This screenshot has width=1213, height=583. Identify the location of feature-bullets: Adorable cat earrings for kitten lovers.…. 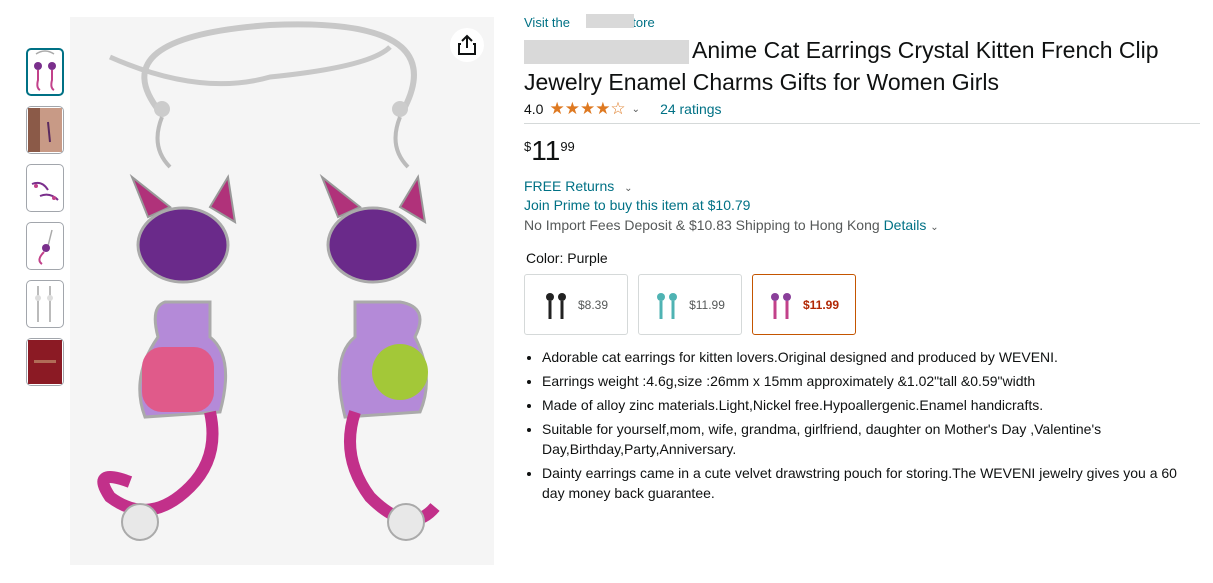
(862, 425).